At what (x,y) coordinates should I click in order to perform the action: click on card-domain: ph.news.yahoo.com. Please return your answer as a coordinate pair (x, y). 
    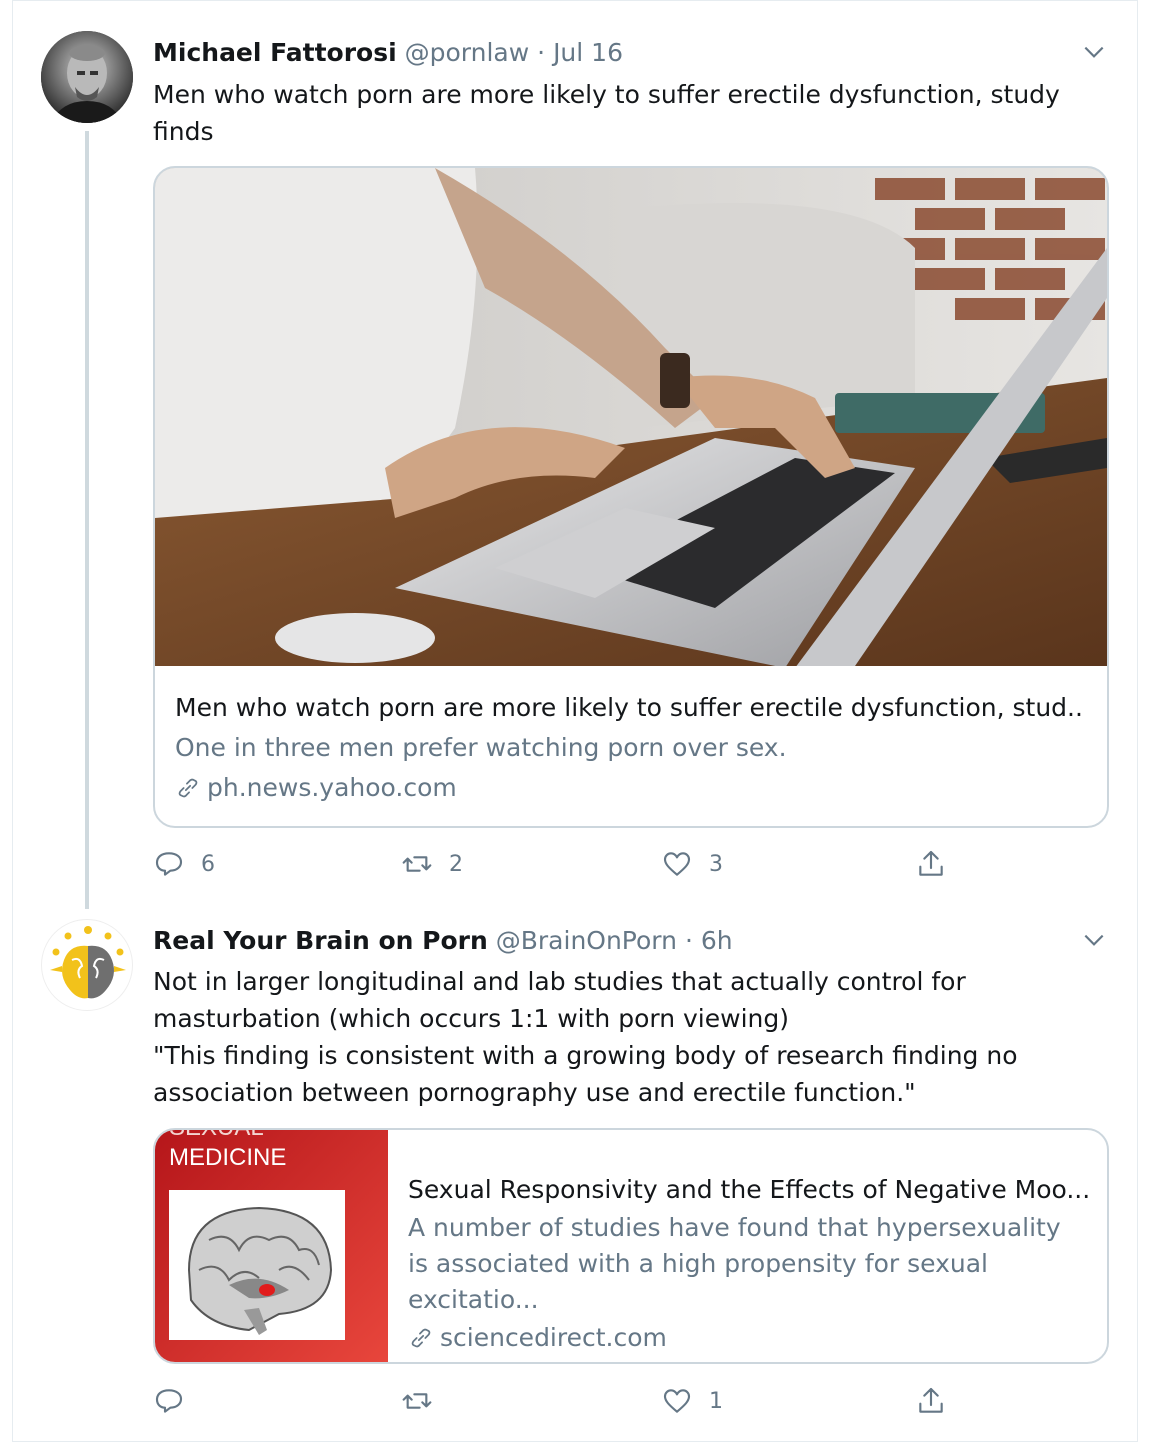
    Looking at the image, I should click on (630, 788).